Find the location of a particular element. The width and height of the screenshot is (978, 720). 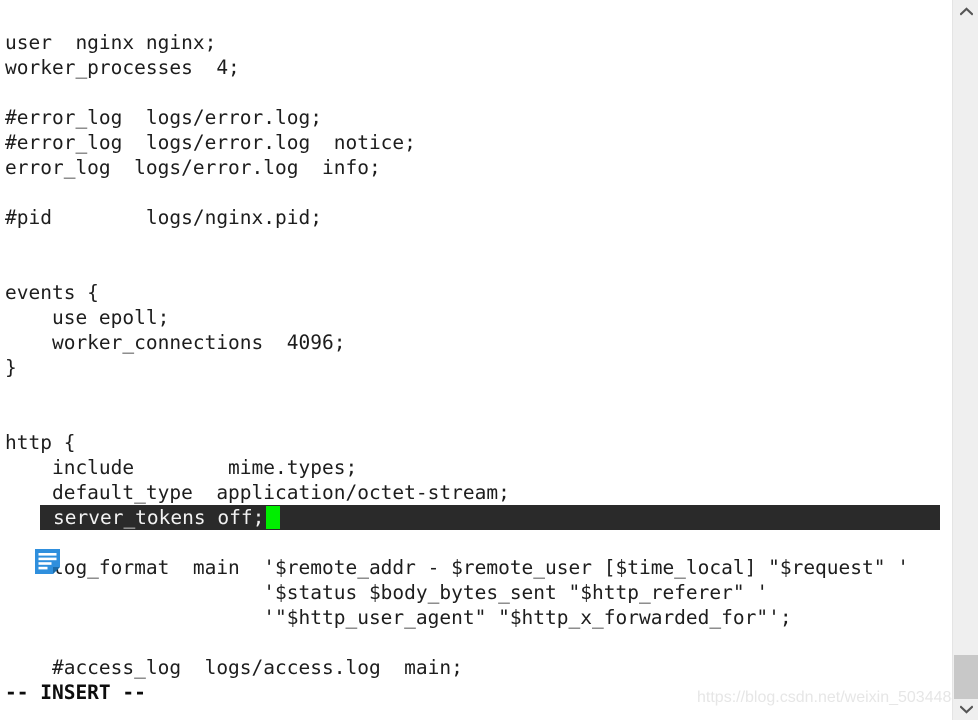

code-line: error_log logs/error.log info; is located at coordinates (193, 167).